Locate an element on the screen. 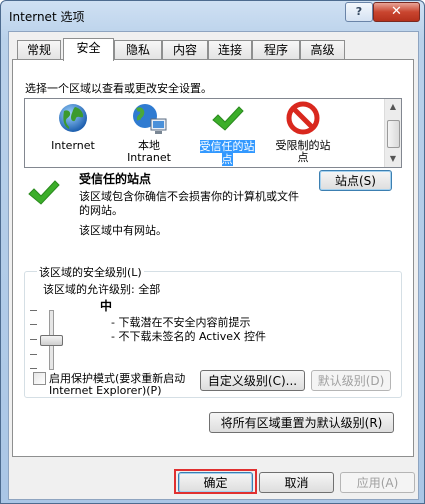  level-name: 中 is located at coordinates (106, 306).